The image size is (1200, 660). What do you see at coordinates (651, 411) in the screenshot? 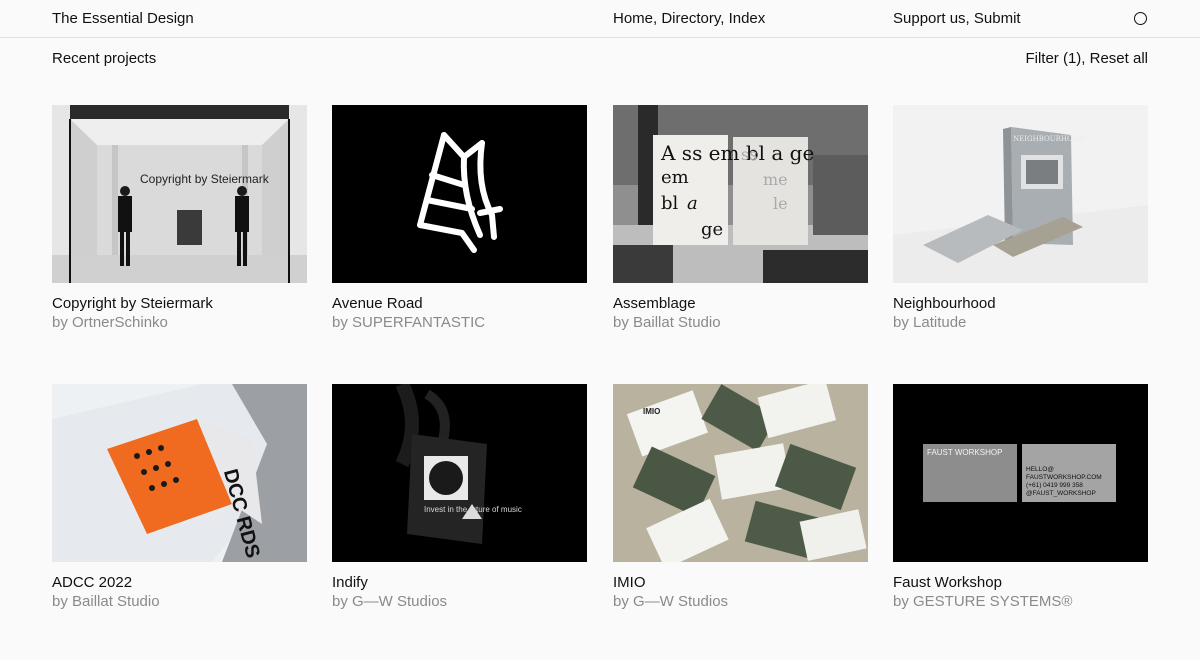
I see `imio-card-text: IMIO` at bounding box center [651, 411].